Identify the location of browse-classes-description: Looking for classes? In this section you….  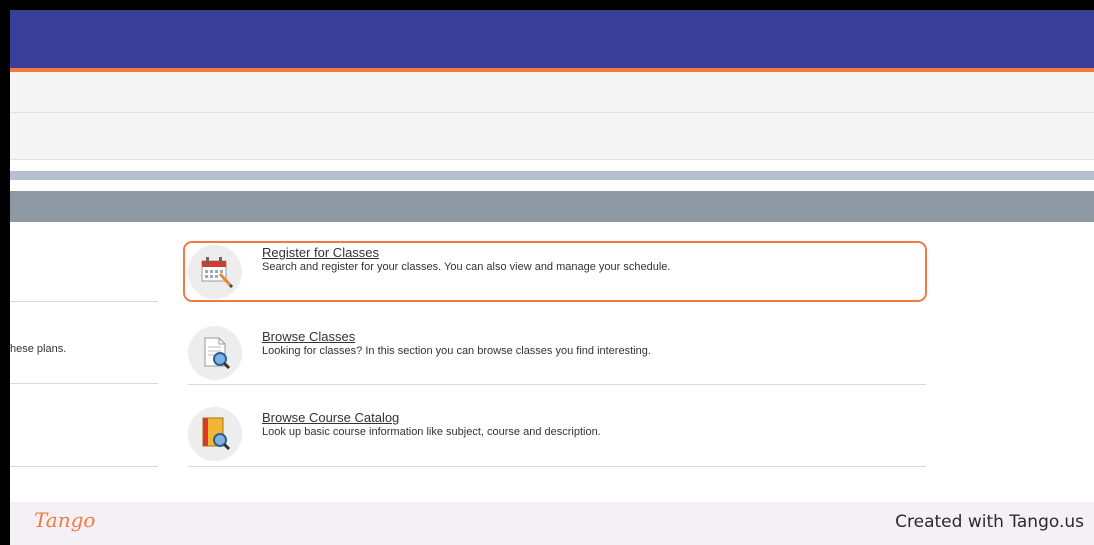
(456, 351).